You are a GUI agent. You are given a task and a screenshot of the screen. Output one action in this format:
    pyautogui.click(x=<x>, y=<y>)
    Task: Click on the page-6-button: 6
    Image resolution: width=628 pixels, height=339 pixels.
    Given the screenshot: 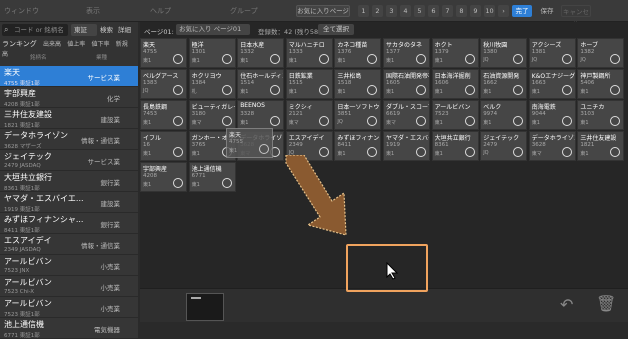 What is the action you would take?
    pyautogui.click(x=433, y=11)
    